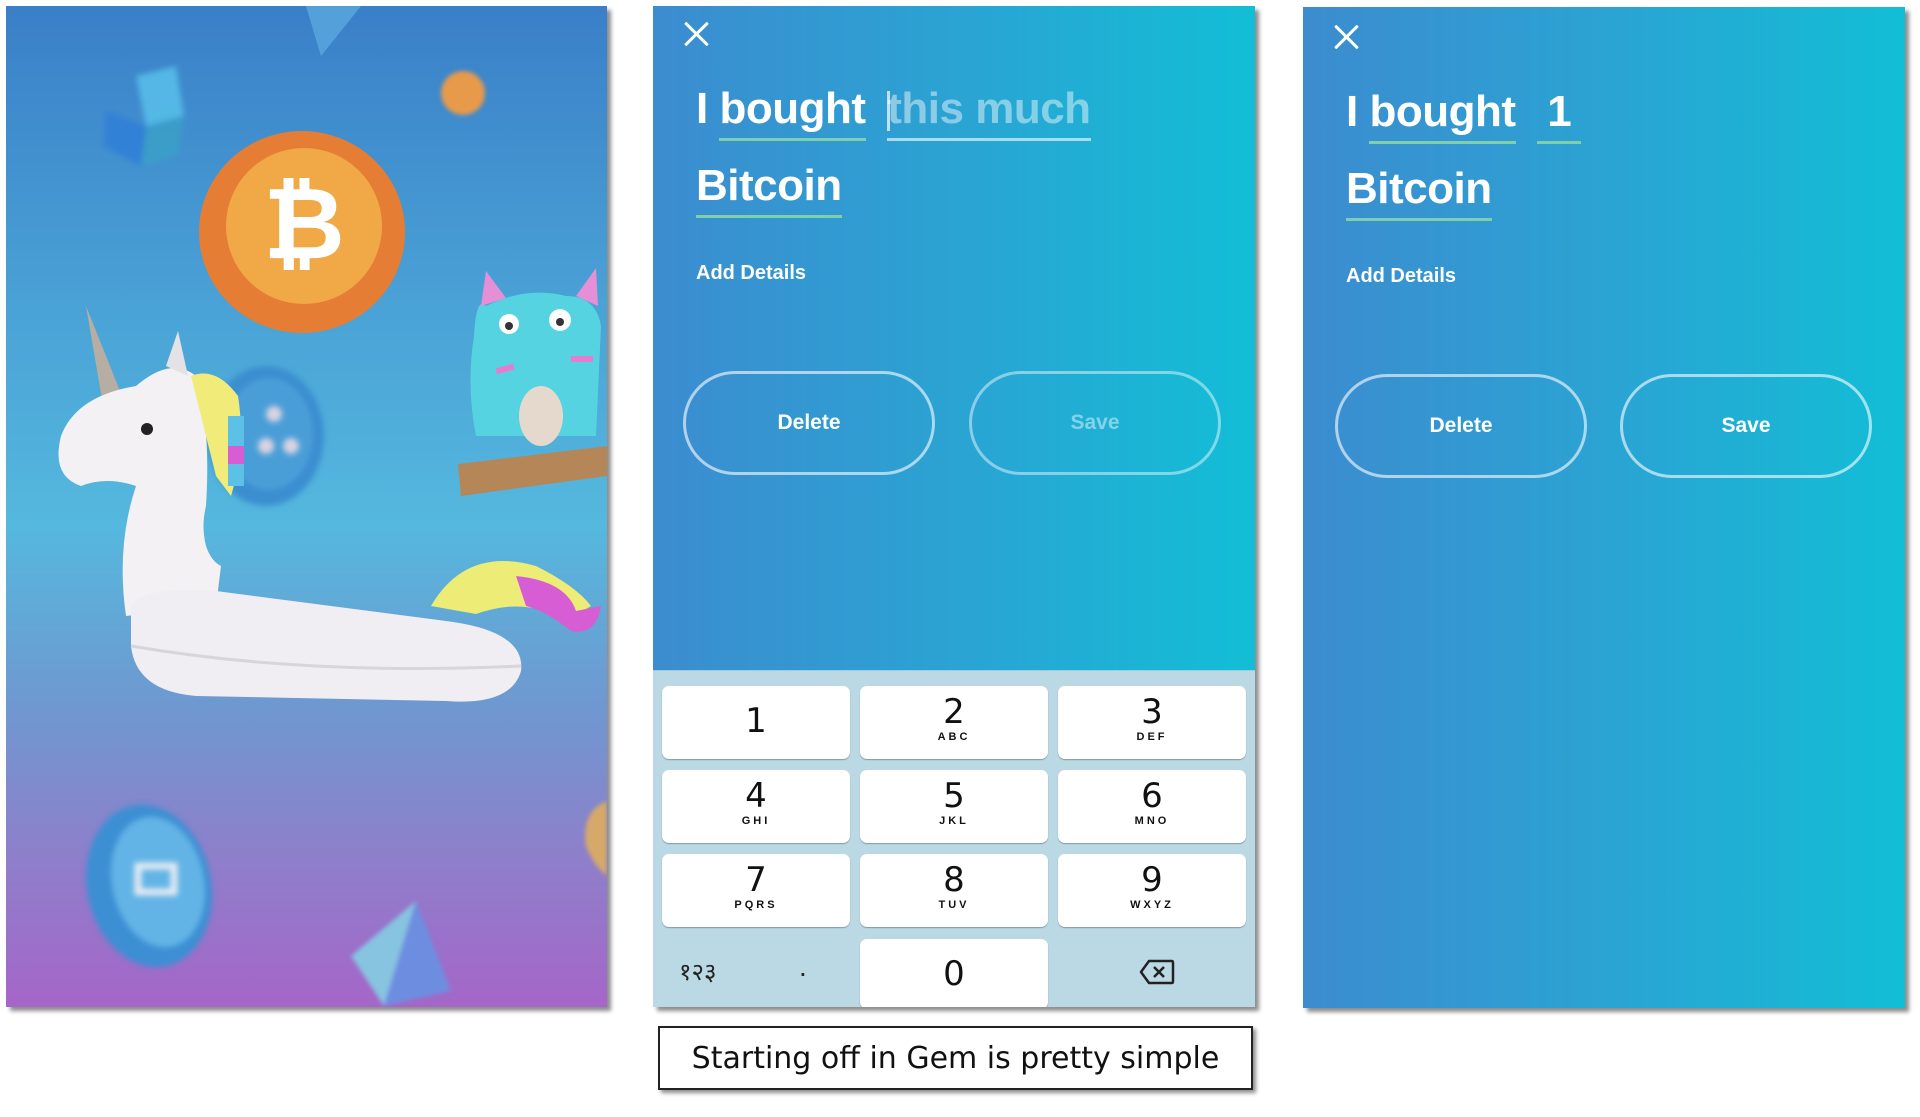  Describe the element at coordinates (1152, 880) in the screenshot. I see `key-digit: 9` at that location.